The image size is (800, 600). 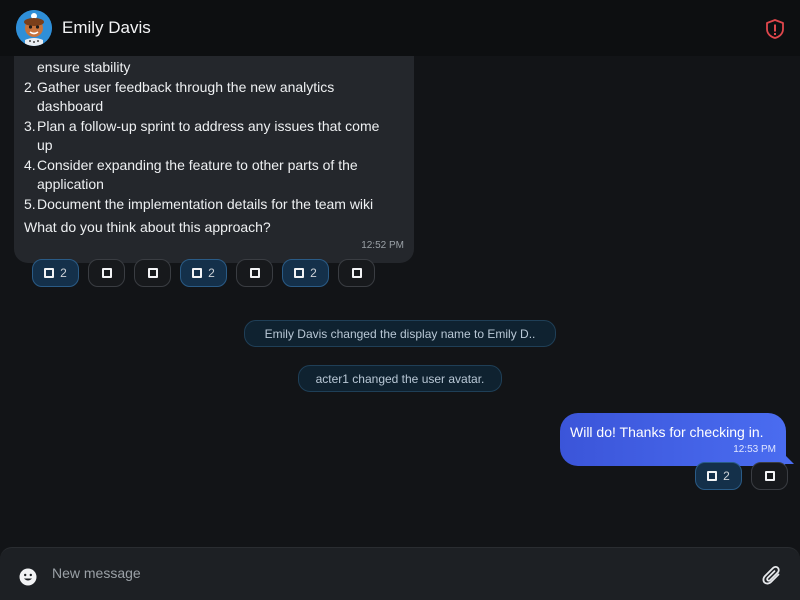 What do you see at coordinates (400, 28) in the screenshot?
I see `chat-header: Emily Davis` at bounding box center [400, 28].